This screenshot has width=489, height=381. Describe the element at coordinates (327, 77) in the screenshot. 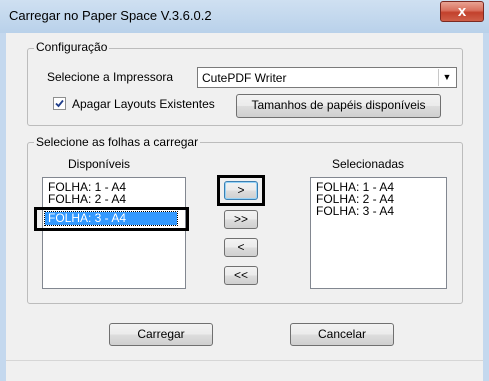

I see `printer-select: CutePDF Writer ▼` at that location.